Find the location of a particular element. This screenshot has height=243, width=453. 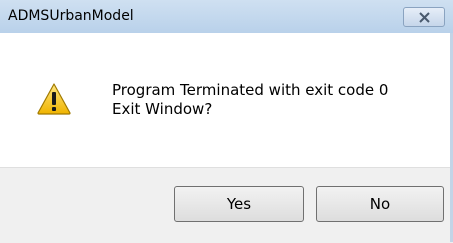

warning-icon is located at coordinates (54, 99).